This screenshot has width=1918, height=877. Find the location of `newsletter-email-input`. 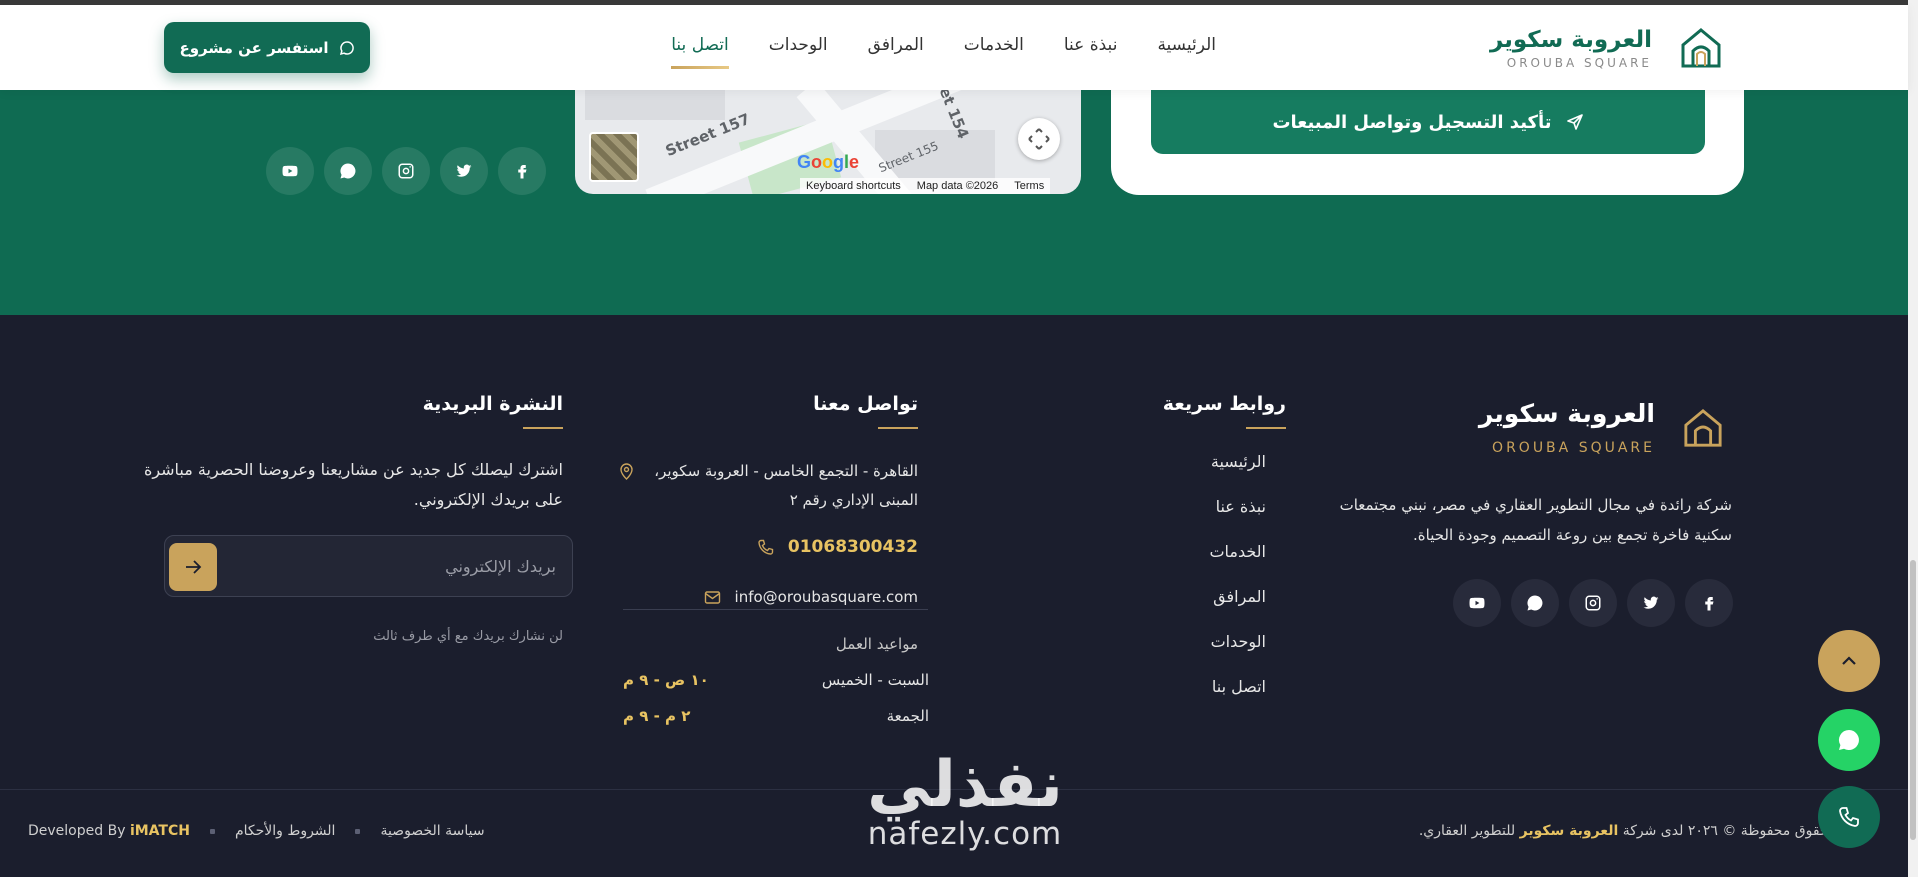

newsletter-email-input is located at coordinates (396, 566).